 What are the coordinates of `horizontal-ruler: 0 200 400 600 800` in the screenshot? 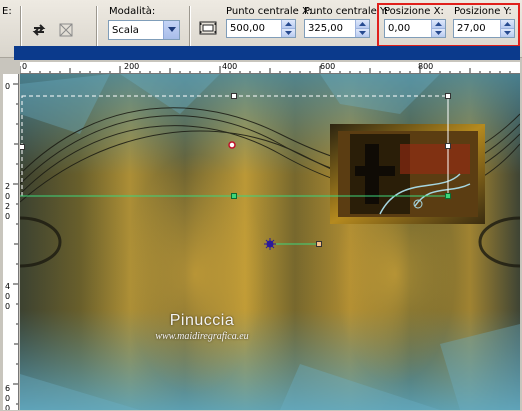 It's located at (270, 68).